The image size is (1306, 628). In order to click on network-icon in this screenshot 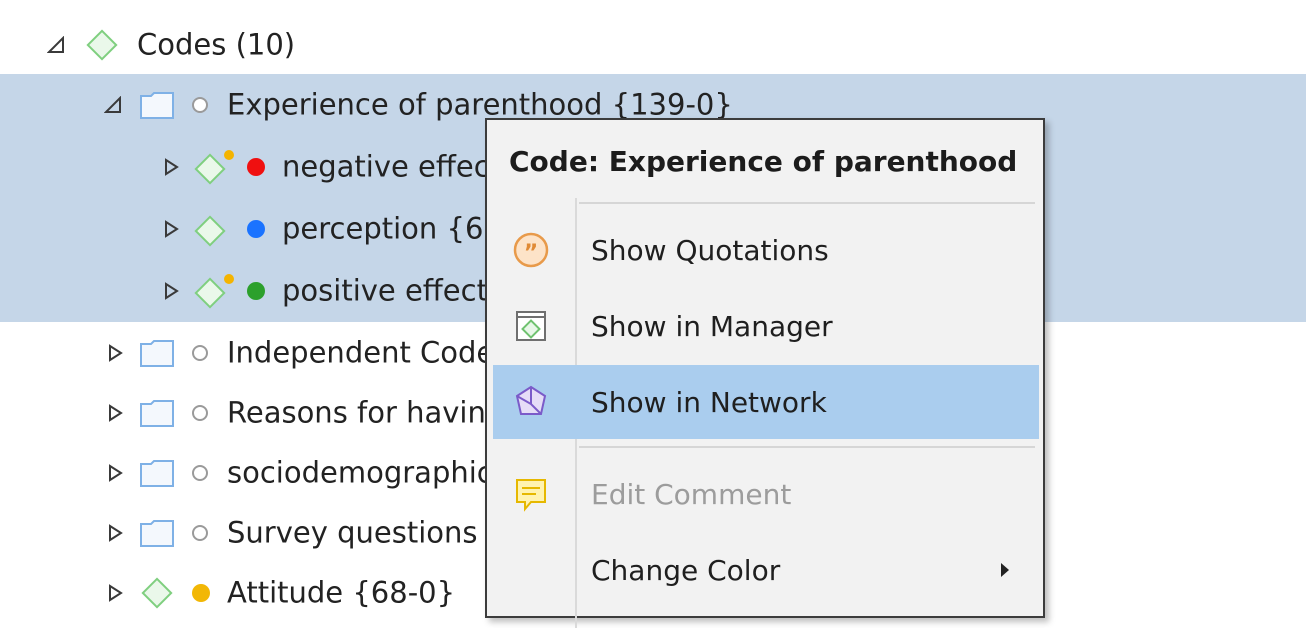, I will do `click(531, 400)`.